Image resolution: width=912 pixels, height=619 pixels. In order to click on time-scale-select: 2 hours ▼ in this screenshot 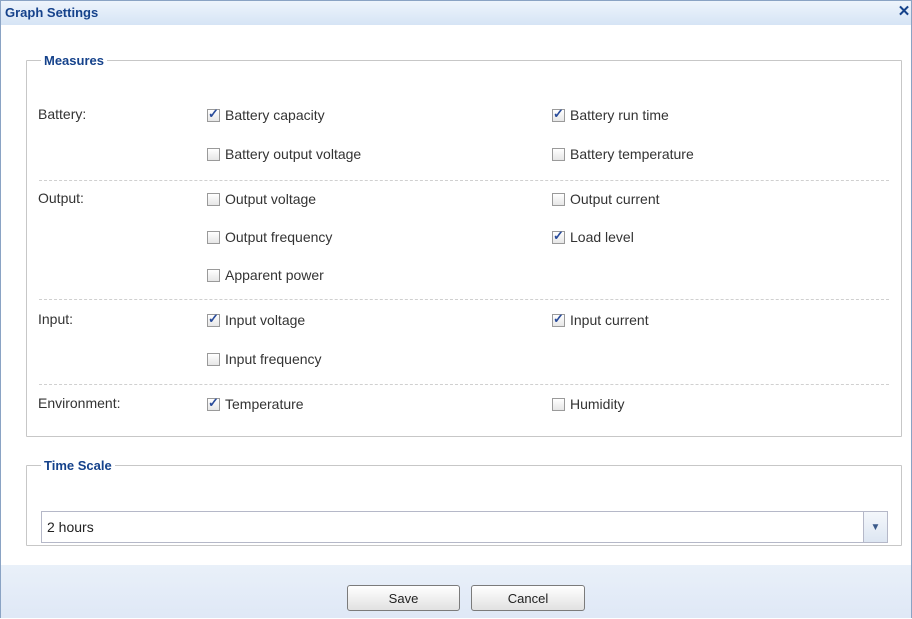, I will do `click(464, 527)`.